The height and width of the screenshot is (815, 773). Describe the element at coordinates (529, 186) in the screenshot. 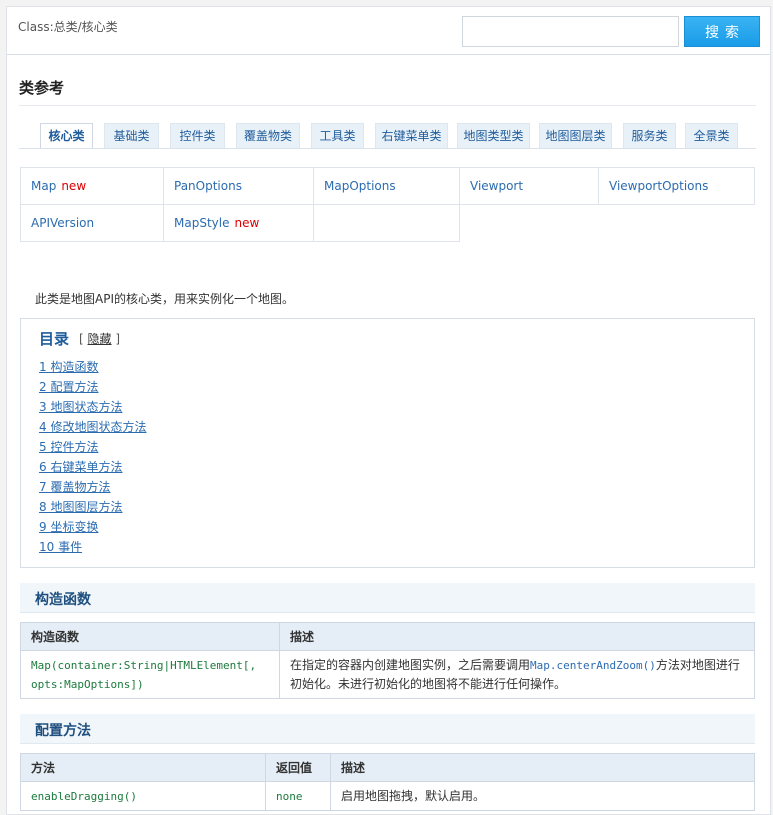

I see `class-cell: Viewport` at that location.